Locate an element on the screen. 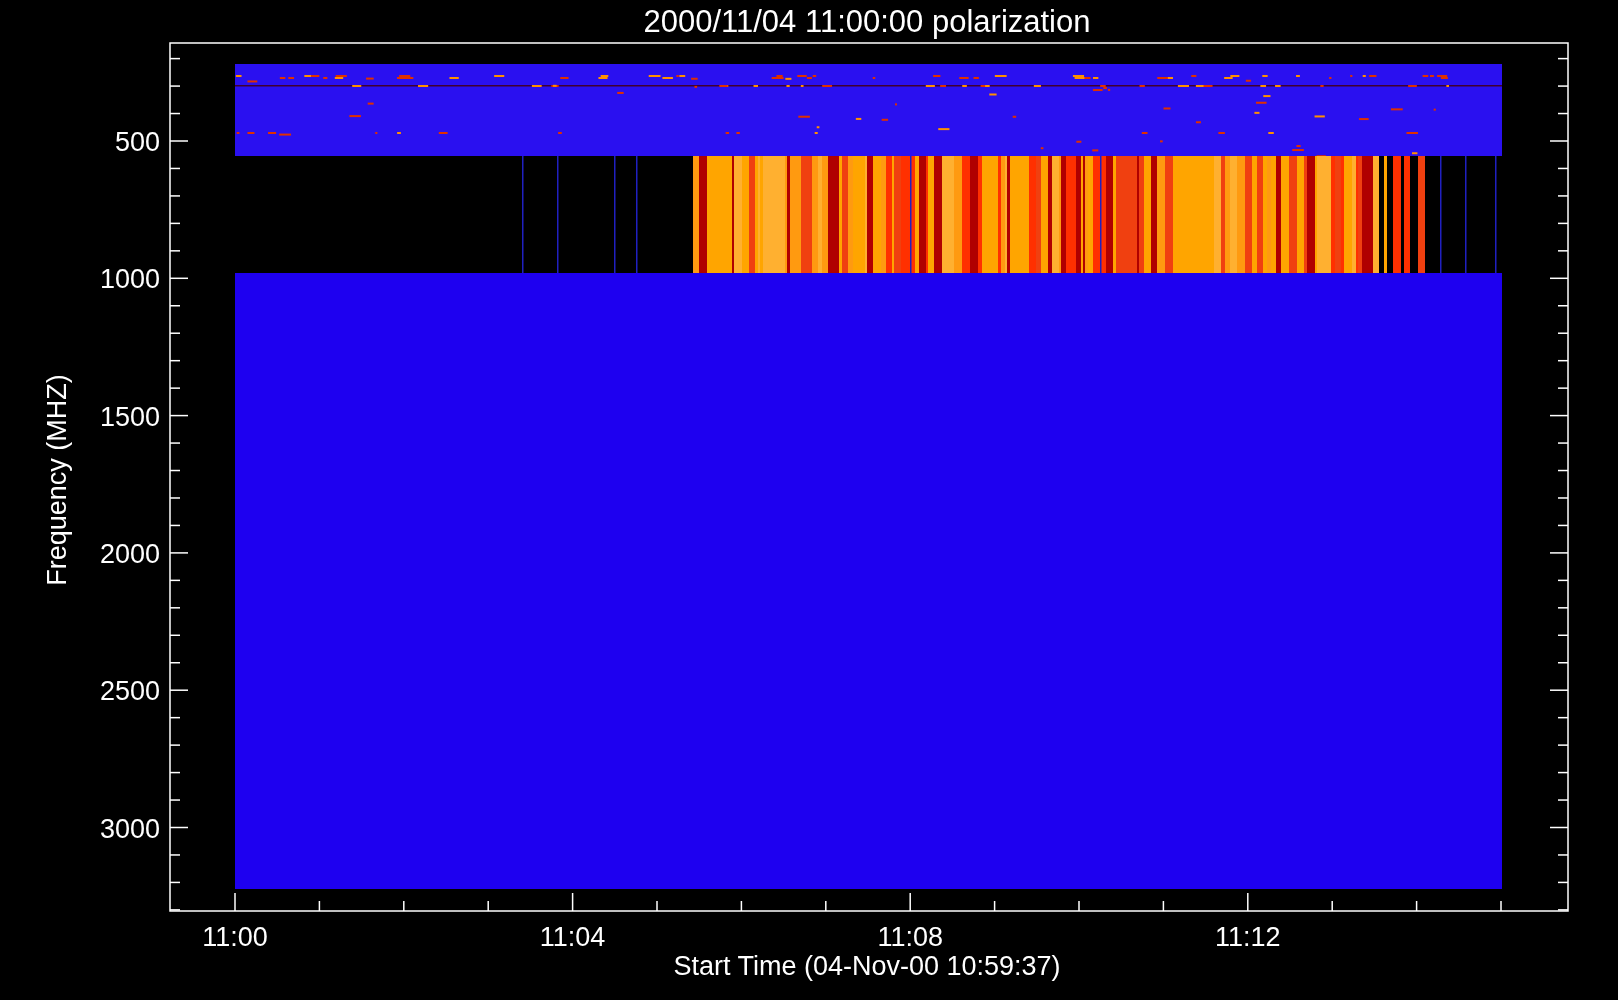 The image size is (1618, 1000). x-tick-label: 11:04 is located at coordinates (572, 937).